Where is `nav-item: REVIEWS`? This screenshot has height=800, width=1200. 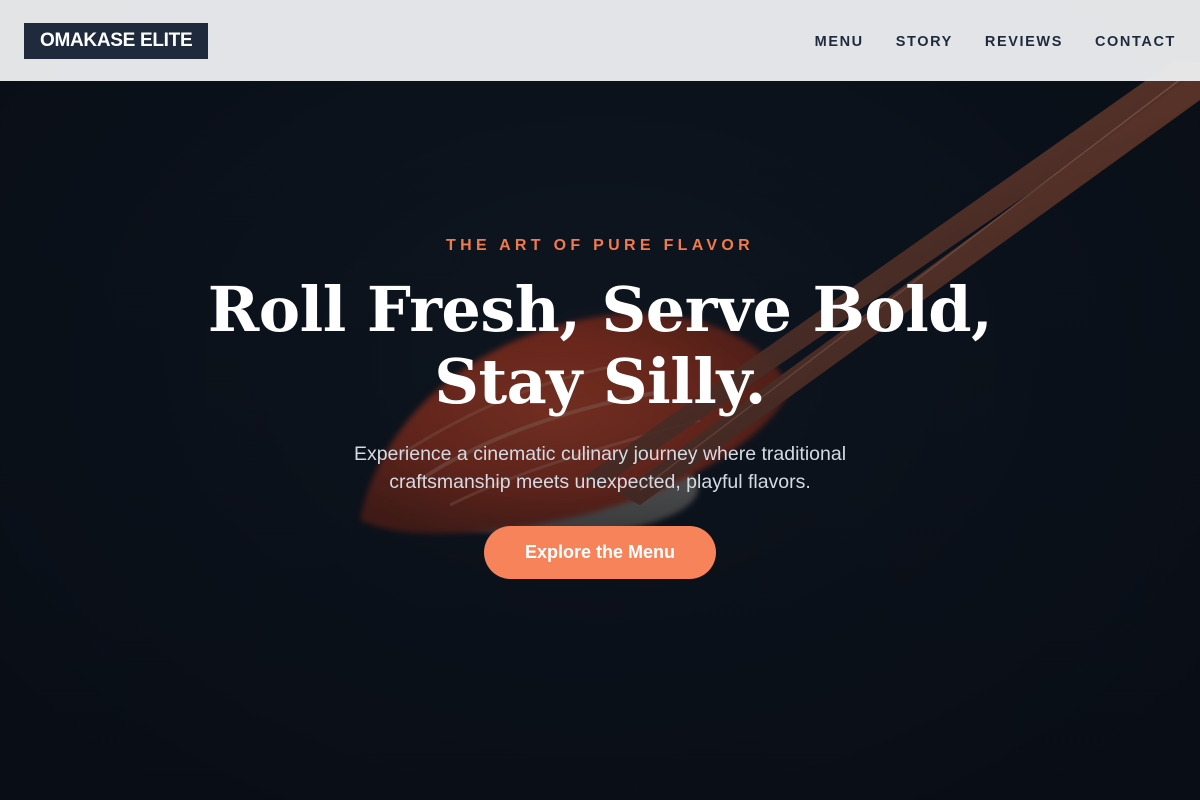 nav-item: REVIEWS is located at coordinates (1024, 40).